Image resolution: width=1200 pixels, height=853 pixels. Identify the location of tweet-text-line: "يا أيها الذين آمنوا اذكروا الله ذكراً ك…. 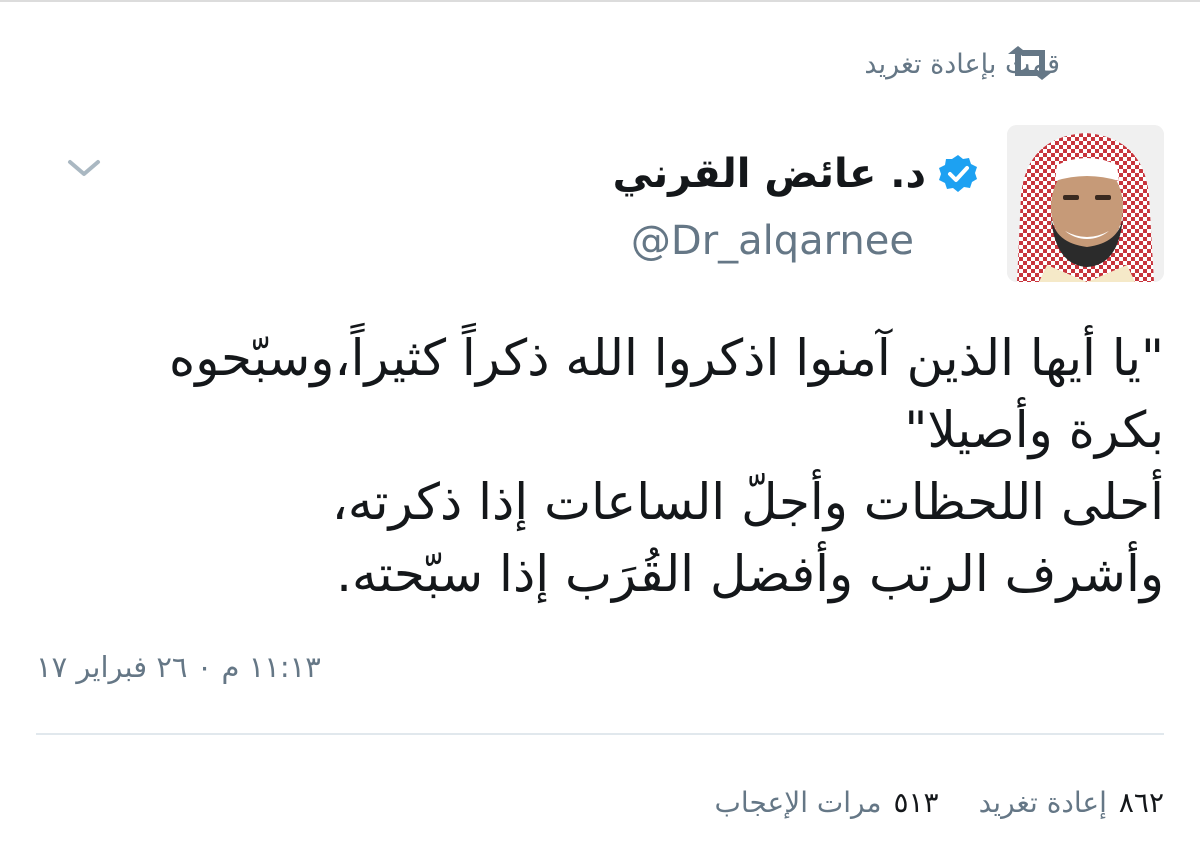
(666, 358).